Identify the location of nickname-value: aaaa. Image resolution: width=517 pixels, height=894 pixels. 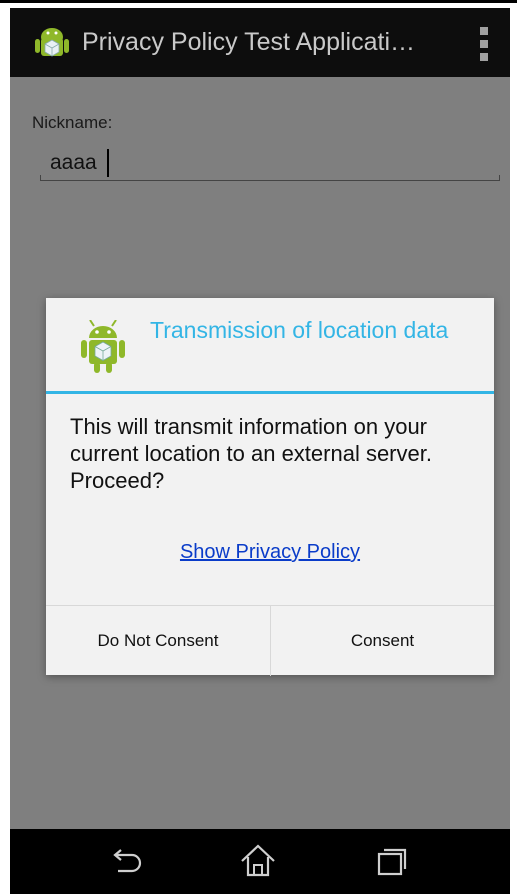
(73, 162).